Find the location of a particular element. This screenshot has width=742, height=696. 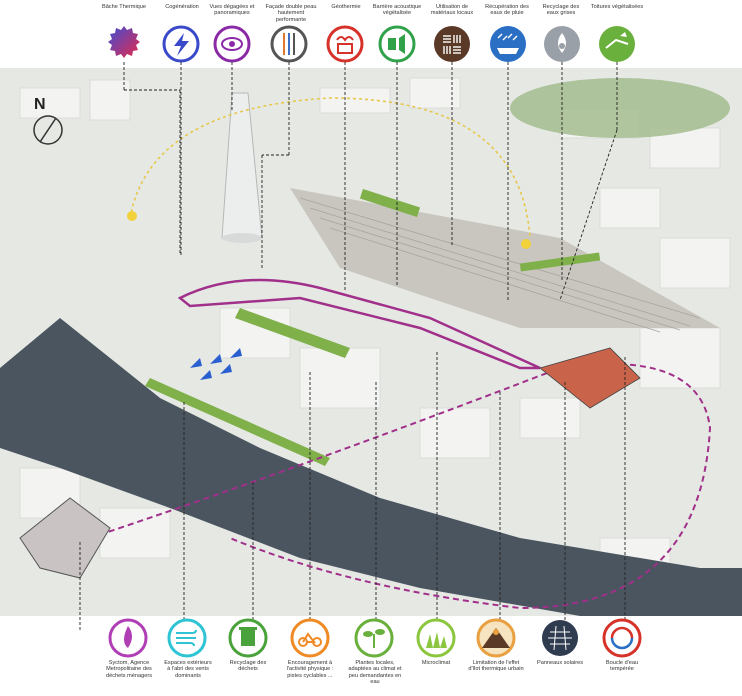

bicycle-icon is located at coordinates (310, 638).